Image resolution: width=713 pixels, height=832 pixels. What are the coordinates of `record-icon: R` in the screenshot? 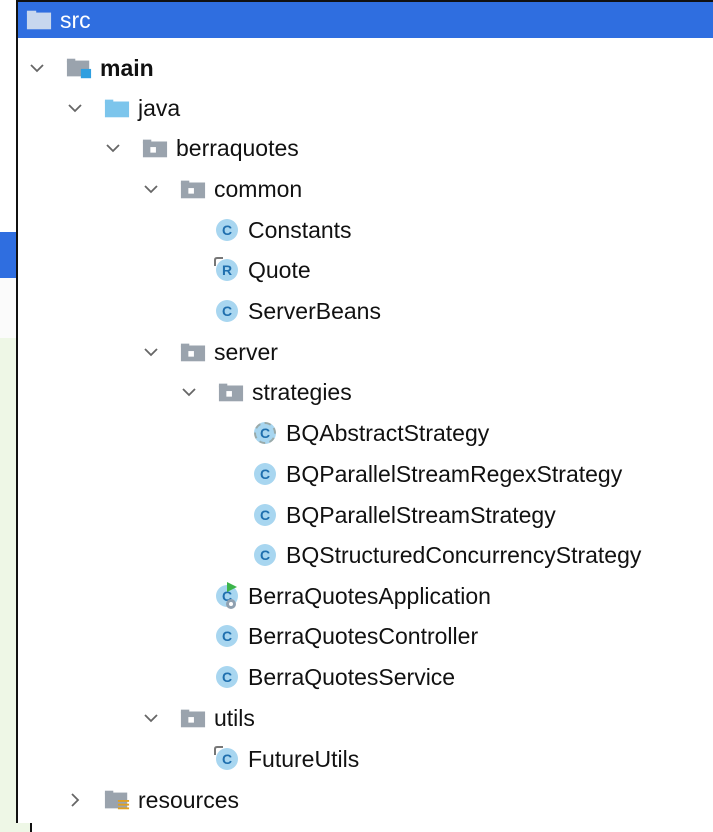 It's located at (227, 270).